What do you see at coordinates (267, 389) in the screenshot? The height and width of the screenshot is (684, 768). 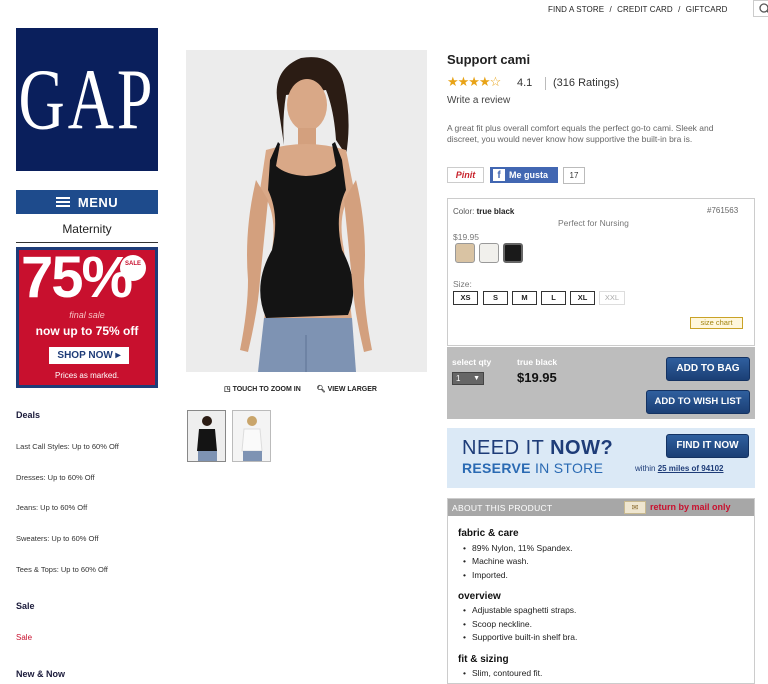 I see `touch-zoom-link: TOUCH TO ZOOM IN` at bounding box center [267, 389].